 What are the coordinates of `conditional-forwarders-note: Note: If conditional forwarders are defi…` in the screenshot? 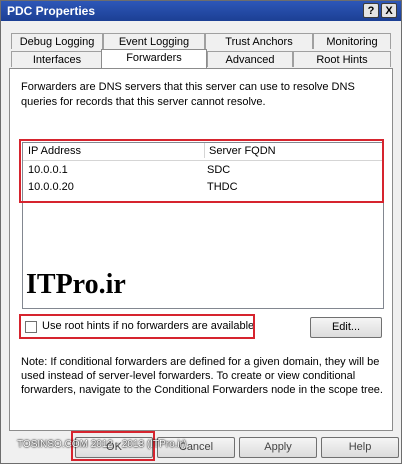 It's located at (202, 376).